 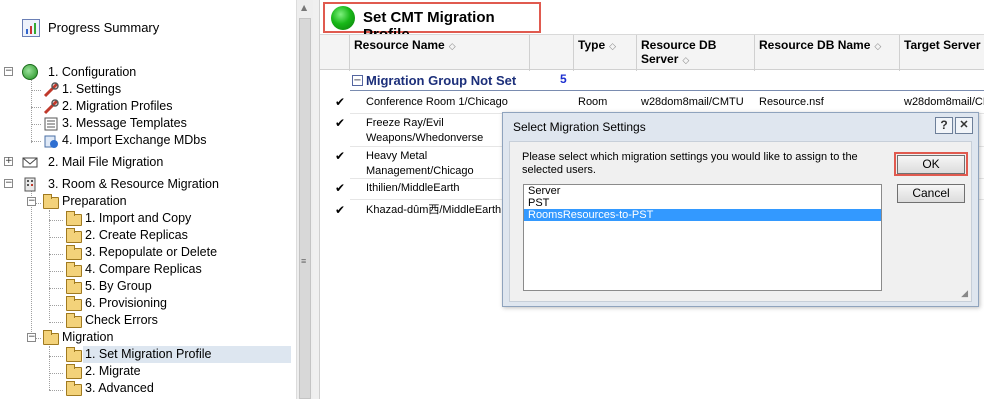 I want to click on tree-item-mail-file-migration: 2. Mail File Migration, so click(x=105, y=162).